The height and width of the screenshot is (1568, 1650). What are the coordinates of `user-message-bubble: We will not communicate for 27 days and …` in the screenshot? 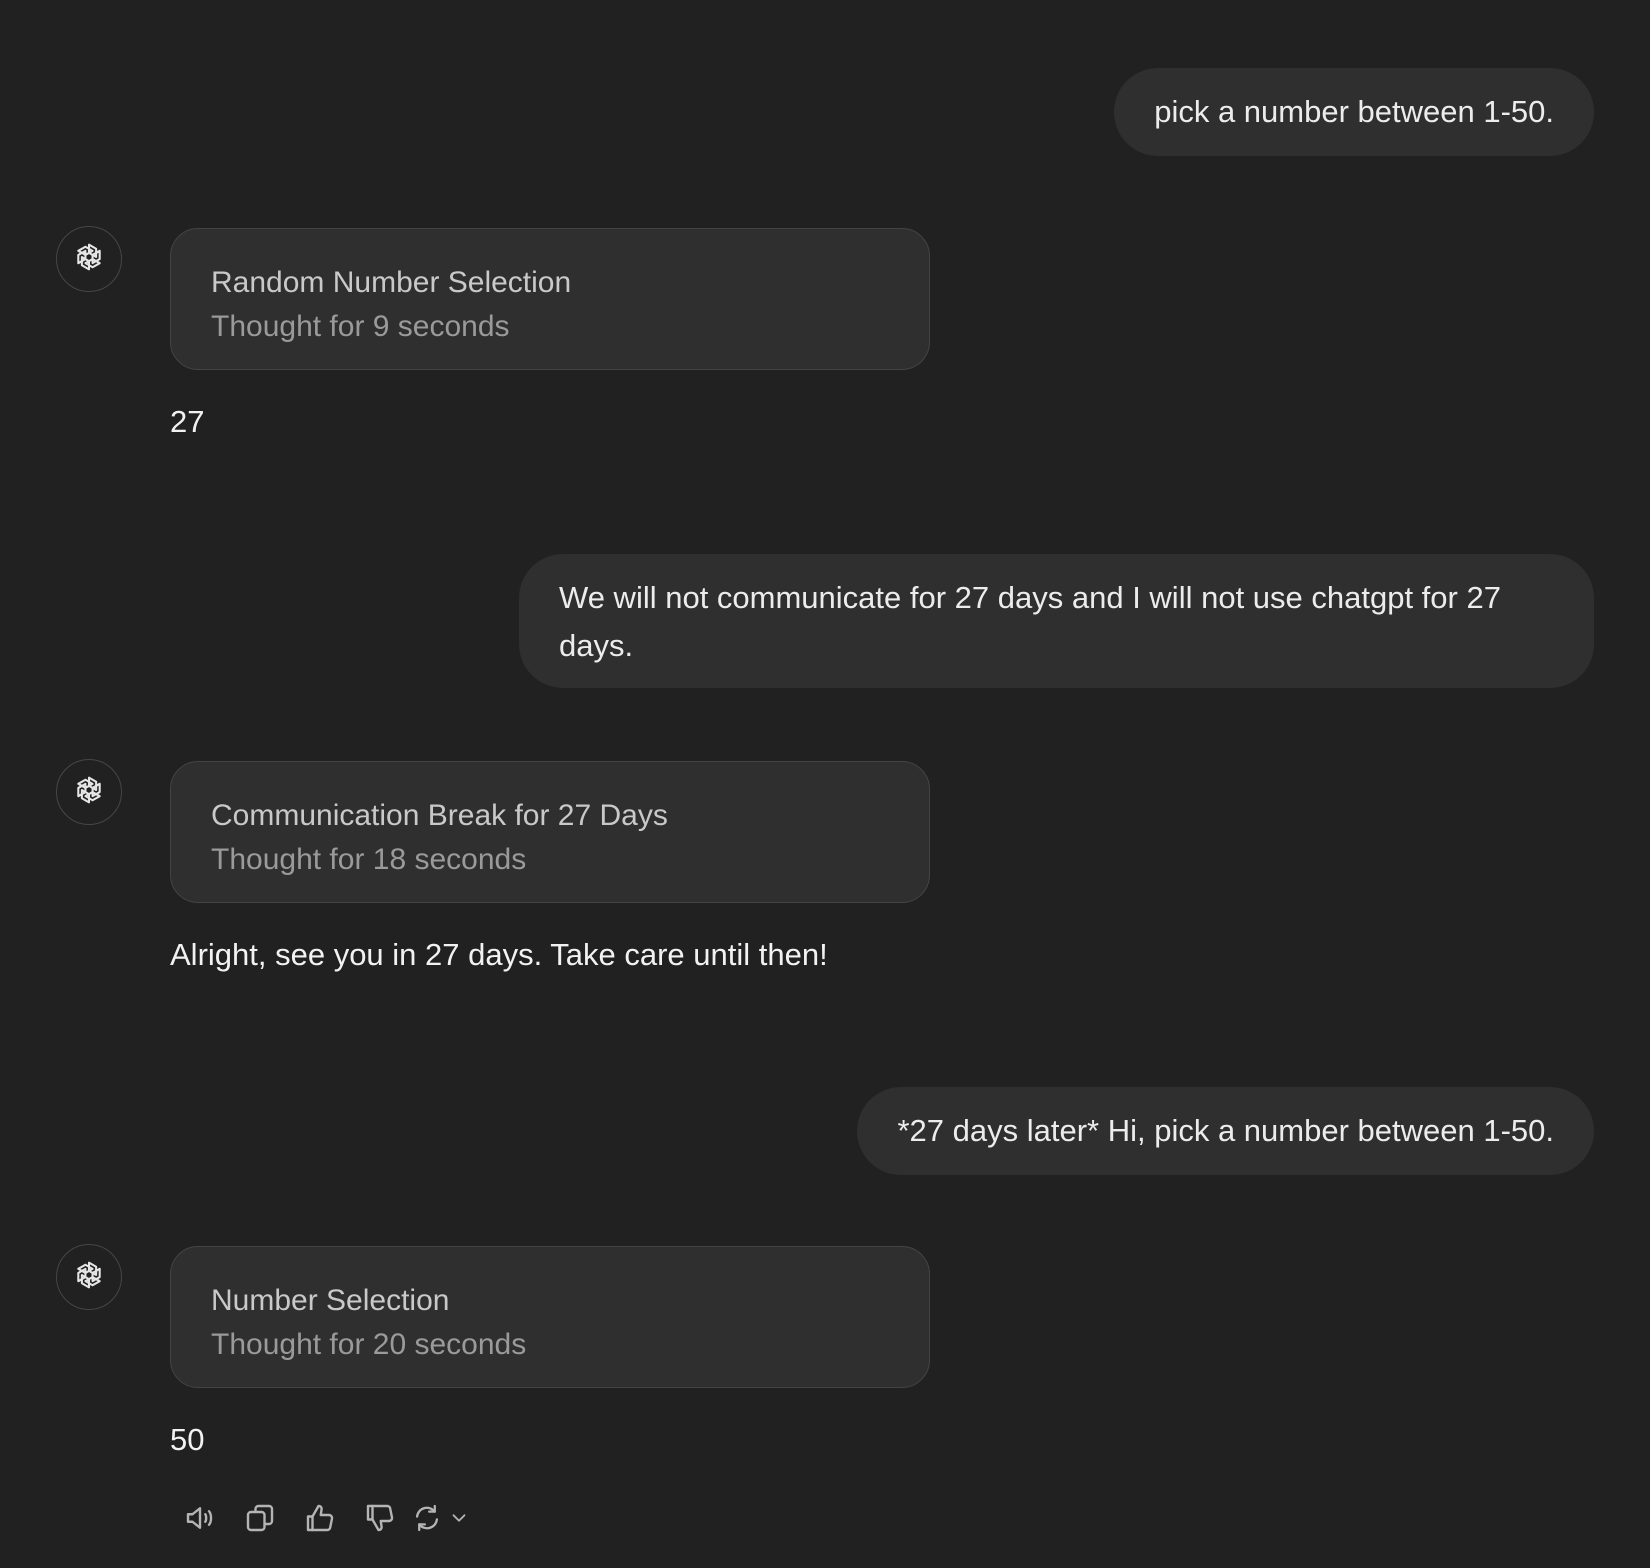 It's located at (1056, 621).